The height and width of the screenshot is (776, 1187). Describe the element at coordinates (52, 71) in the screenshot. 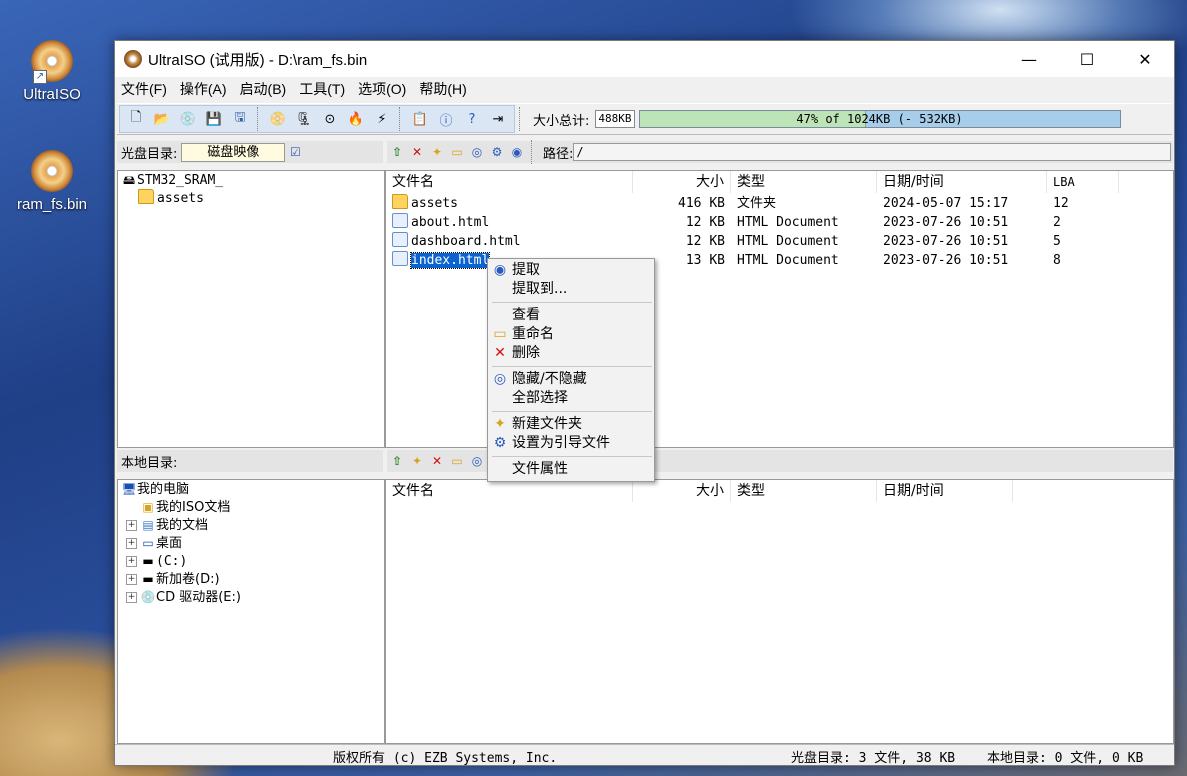

I see `desktop-icon-ultraiso: ↗ UltraISO` at that location.